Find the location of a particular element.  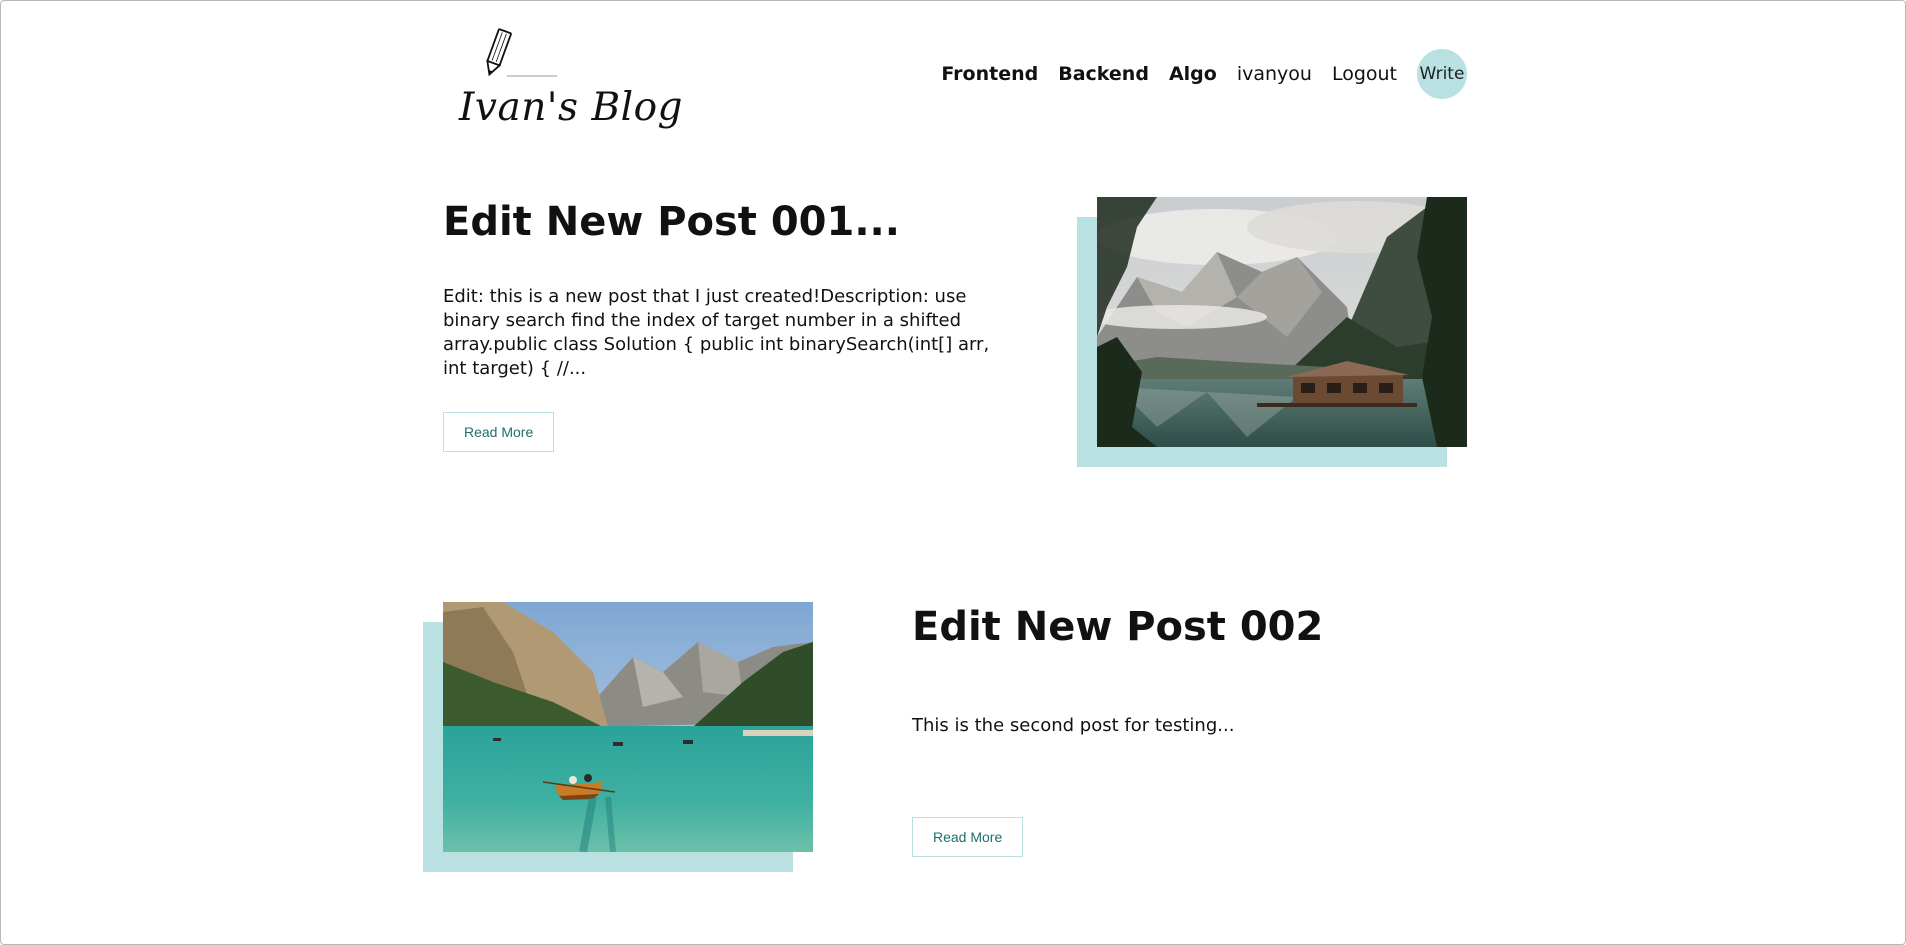

nav-link-username: ivanyou is located at coordinates (1274, 74).